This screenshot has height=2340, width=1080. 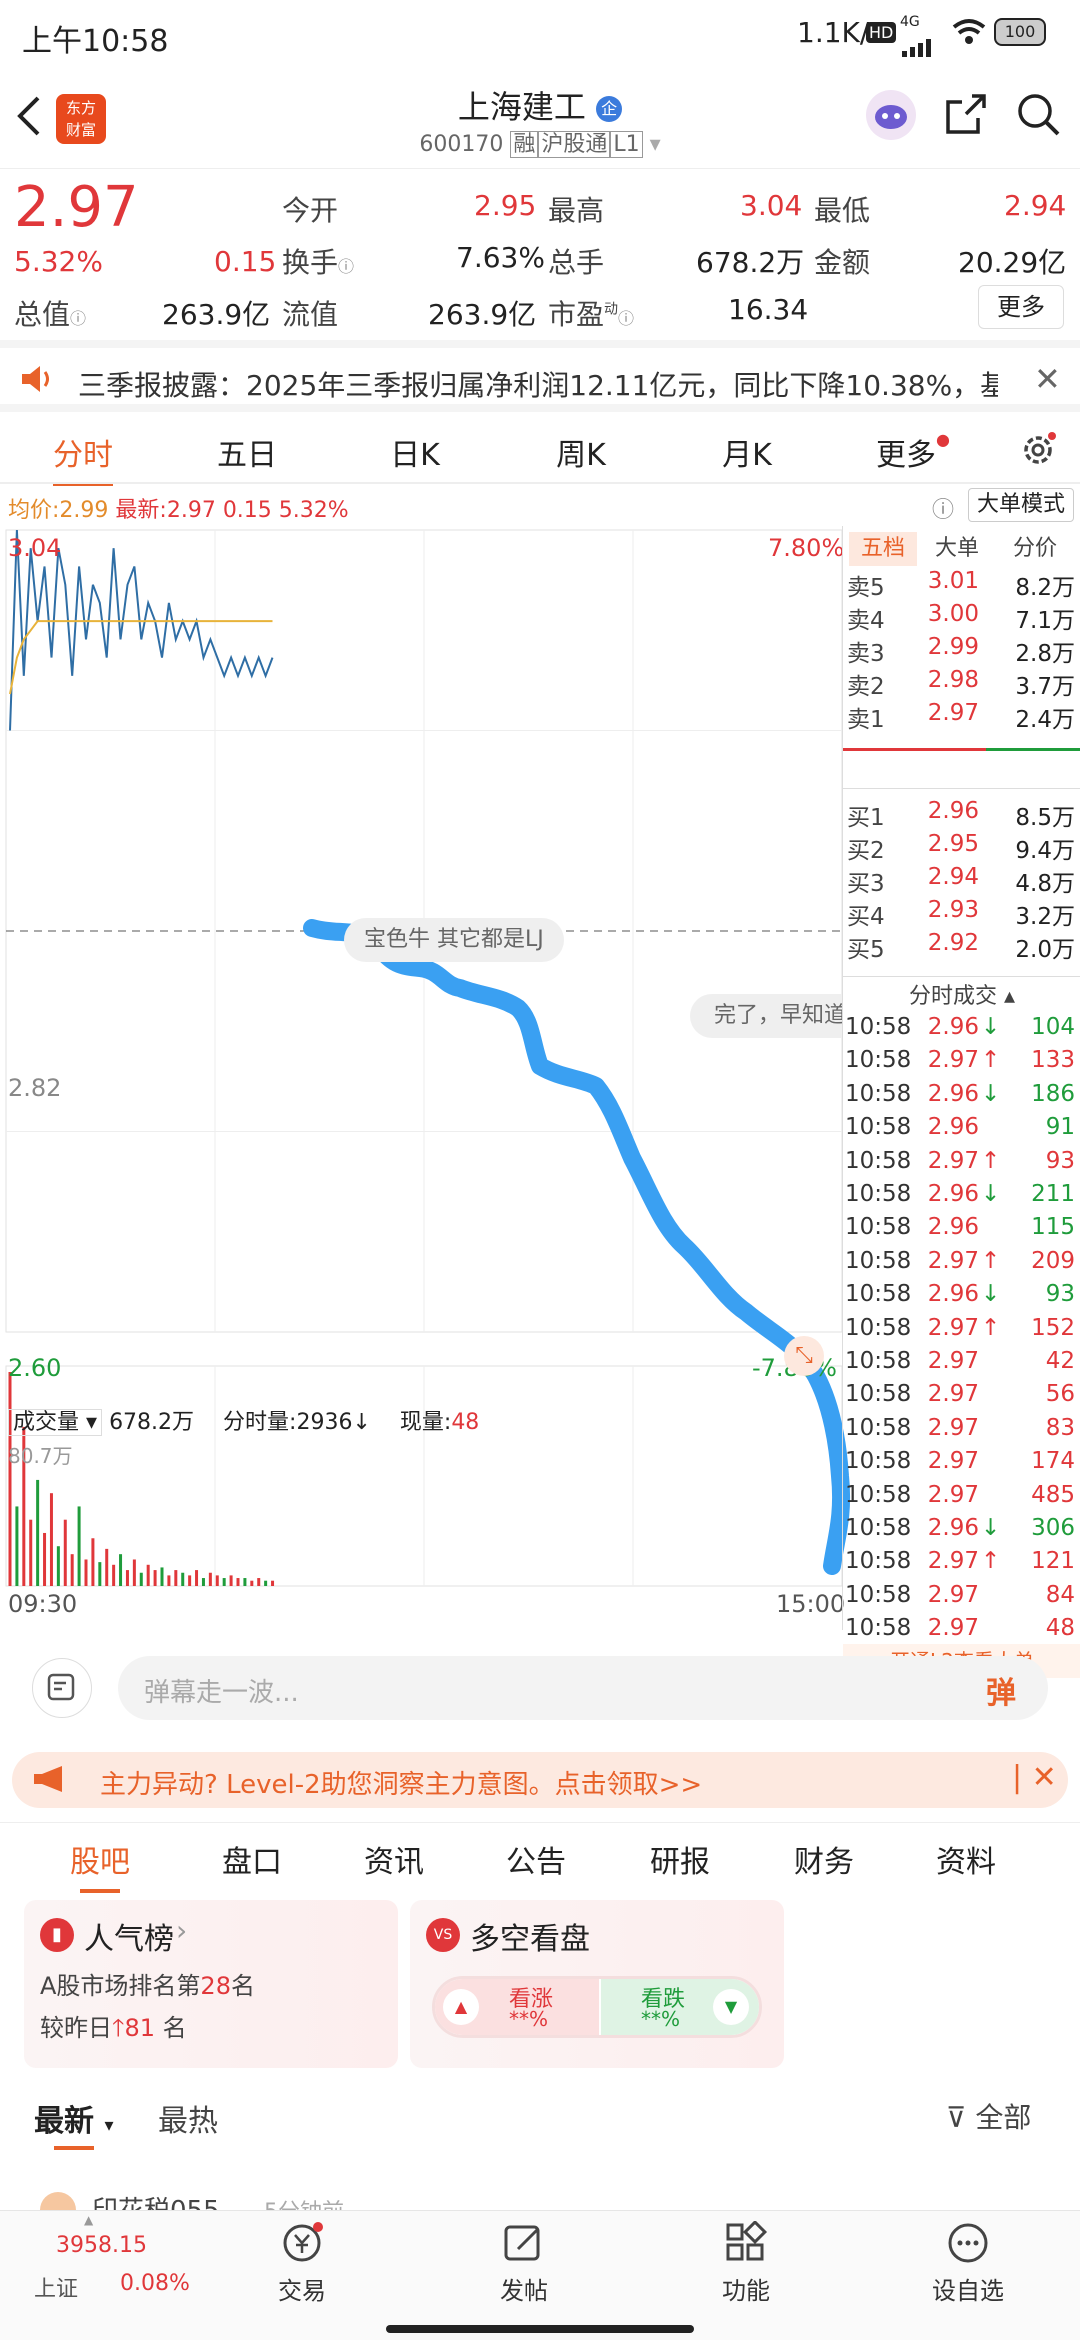 I want to click on level-label: 买1, so click(x=866, y=818).